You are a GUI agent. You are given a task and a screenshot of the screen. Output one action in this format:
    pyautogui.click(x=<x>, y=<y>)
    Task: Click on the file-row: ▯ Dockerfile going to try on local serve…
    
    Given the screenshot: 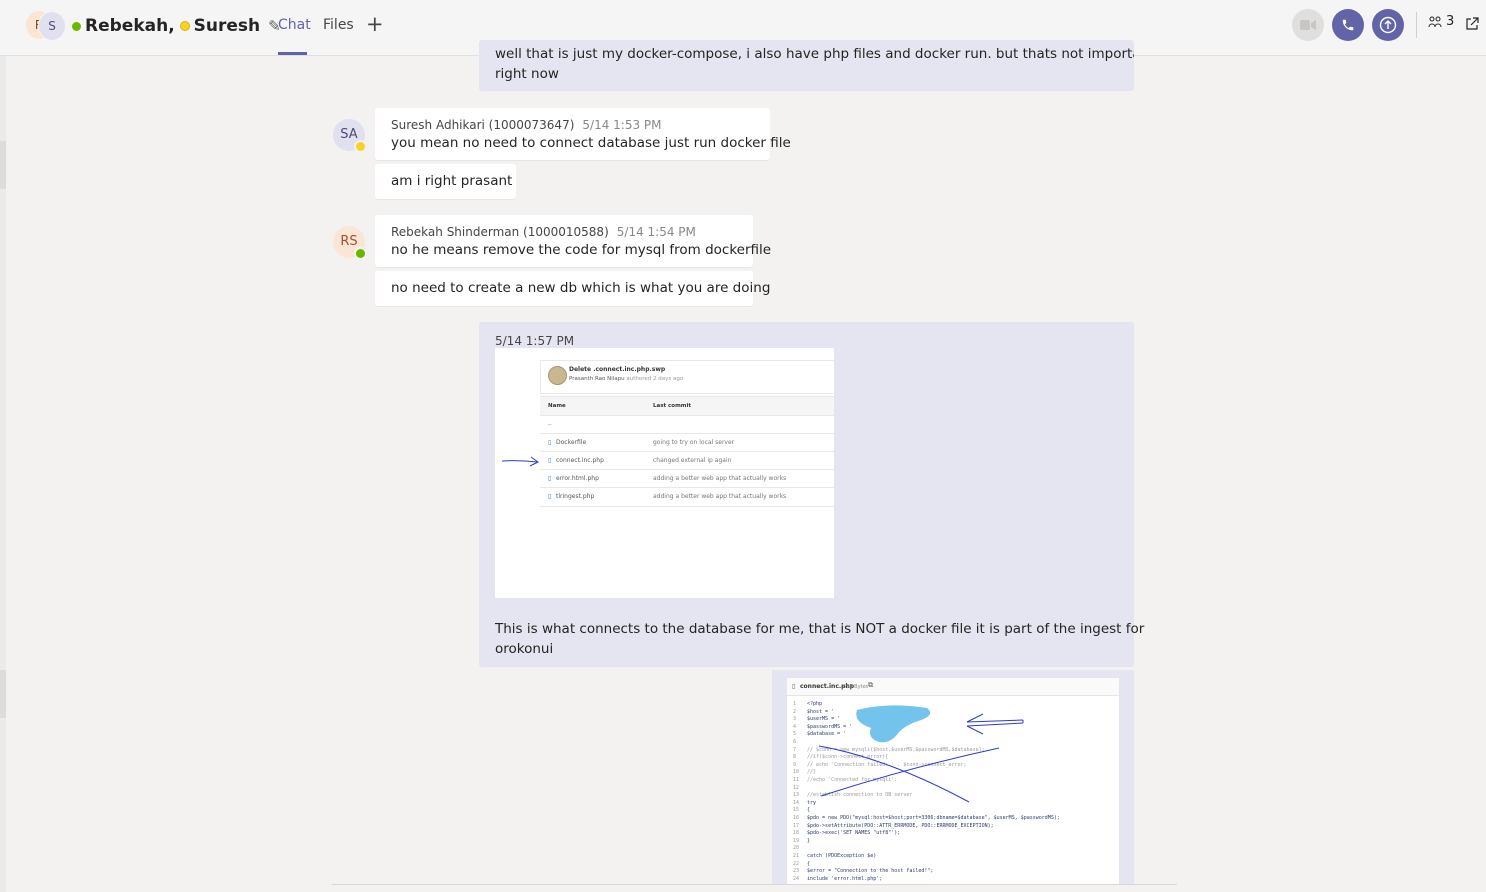 What is the action you would take?
    pyautogui.click(x=687, y=442)
    